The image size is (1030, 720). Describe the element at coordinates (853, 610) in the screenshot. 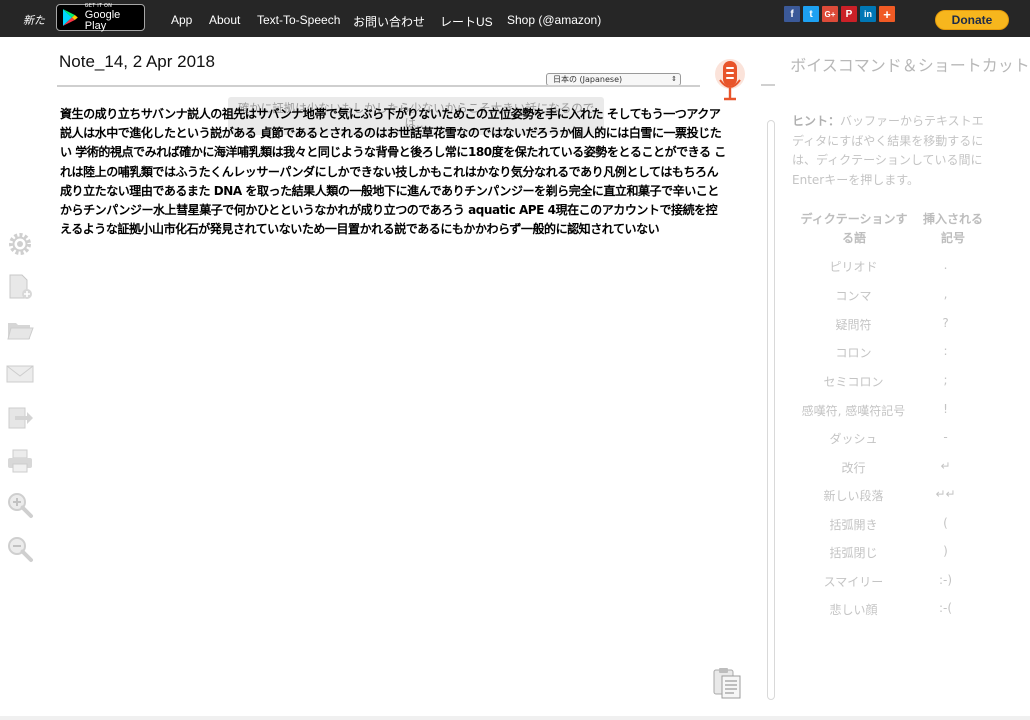

I see `command-word: 悲しい顔` at that location.